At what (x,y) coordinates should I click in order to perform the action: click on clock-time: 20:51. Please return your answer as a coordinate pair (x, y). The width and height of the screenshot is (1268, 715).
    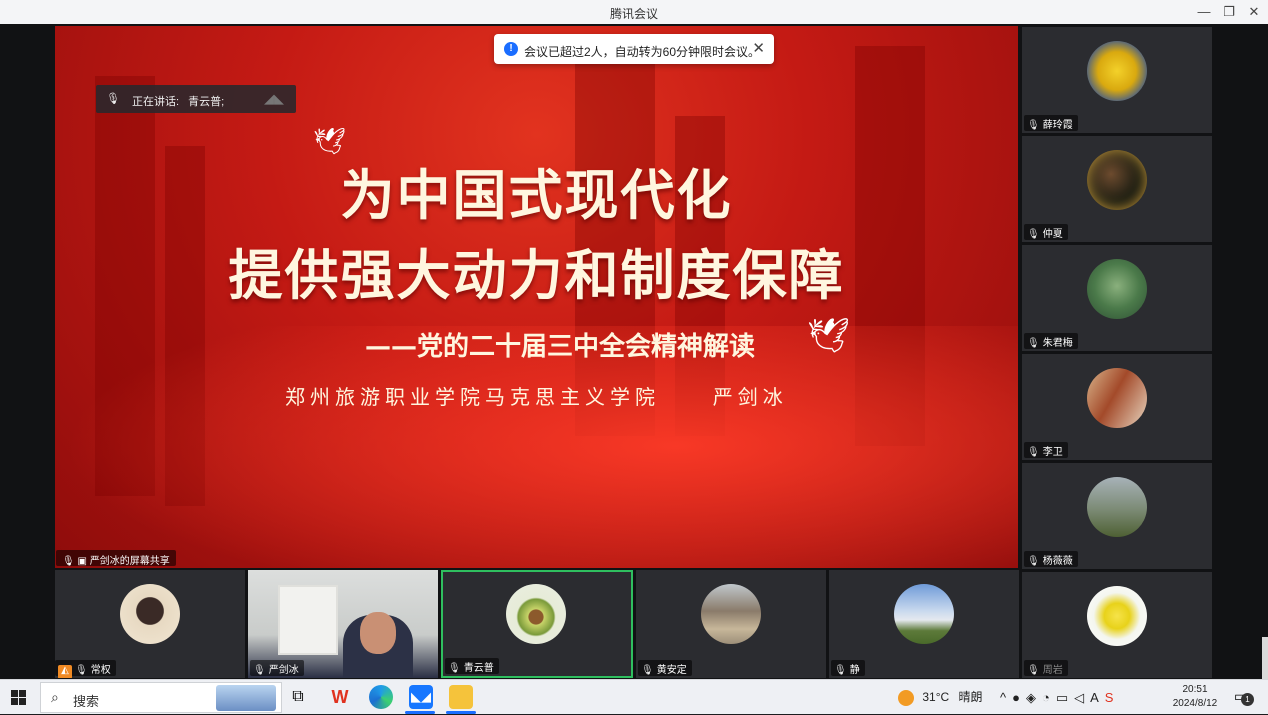
    Looking at the image, I should click on (1195, 689).